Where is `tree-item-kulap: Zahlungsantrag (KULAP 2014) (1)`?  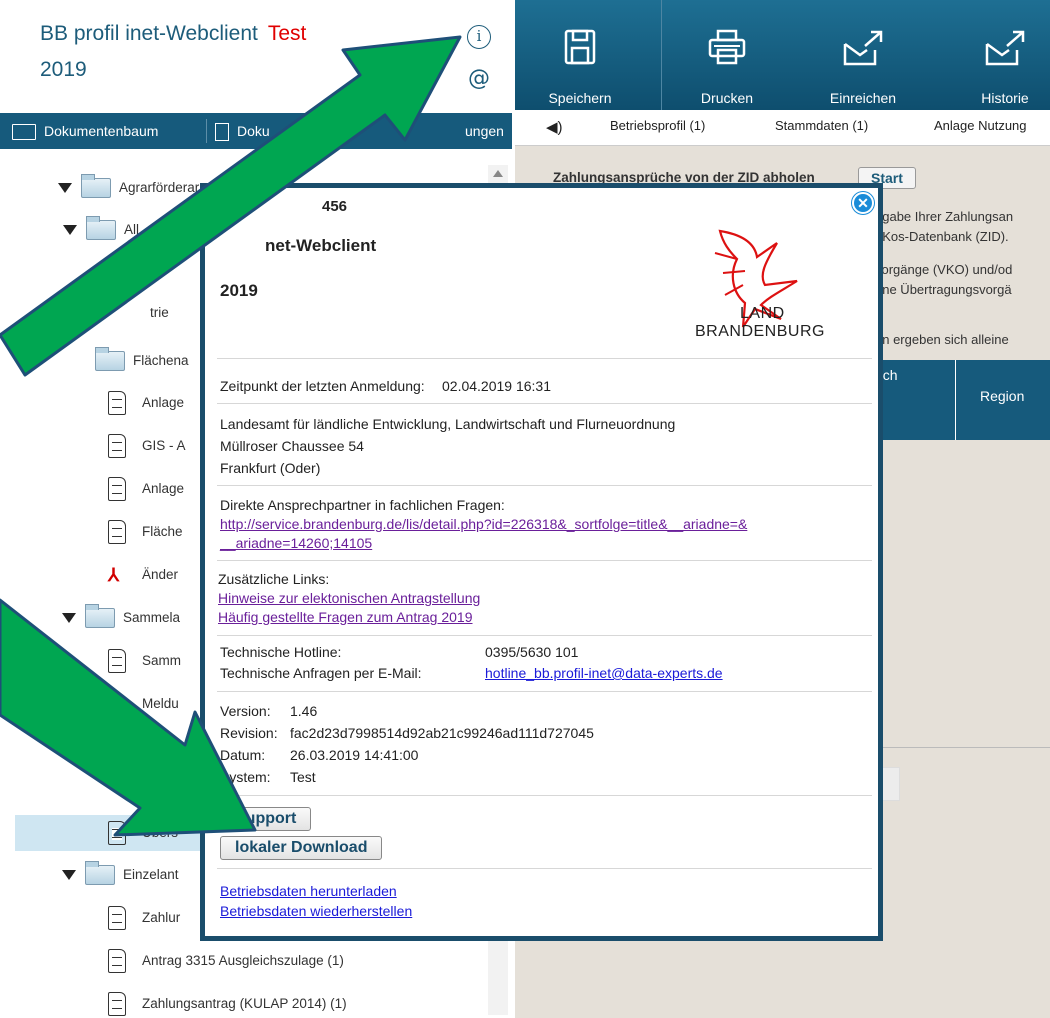
tree-item-kulap: Zahlungsantrag (KULAP 2014) (1) is located at coordinates (227, 1002).